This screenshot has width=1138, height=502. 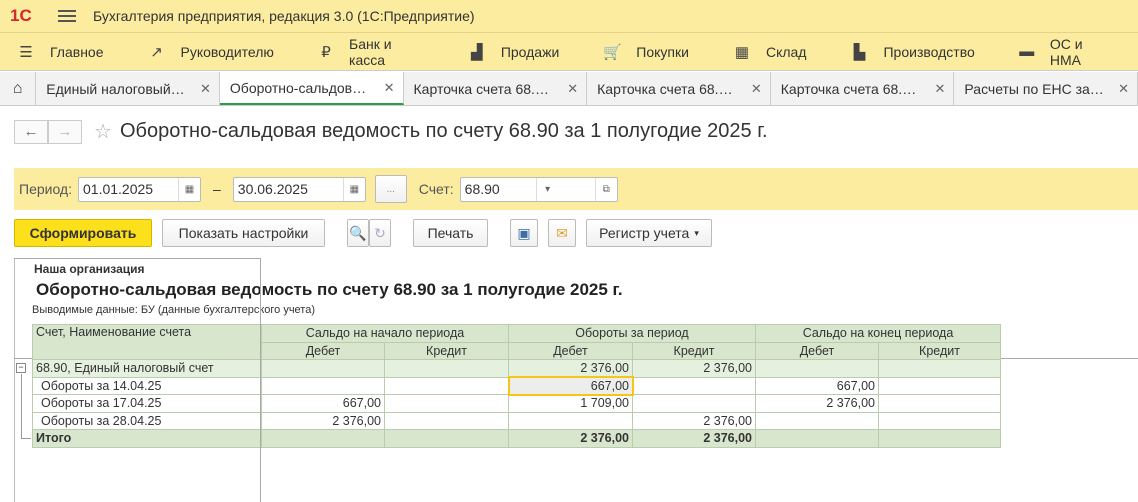 I want to click on row-name: Обороты за 28.04.25, so click(x=147, y=420).